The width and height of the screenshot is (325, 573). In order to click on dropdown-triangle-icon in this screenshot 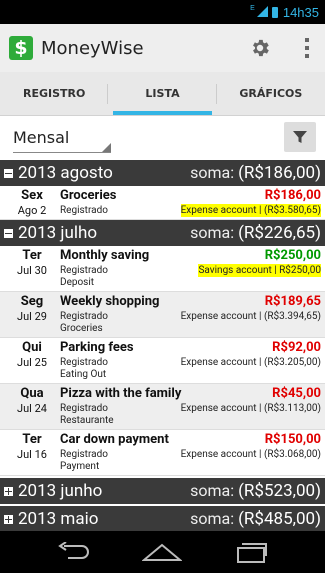, I will do `click(106, 147)`.